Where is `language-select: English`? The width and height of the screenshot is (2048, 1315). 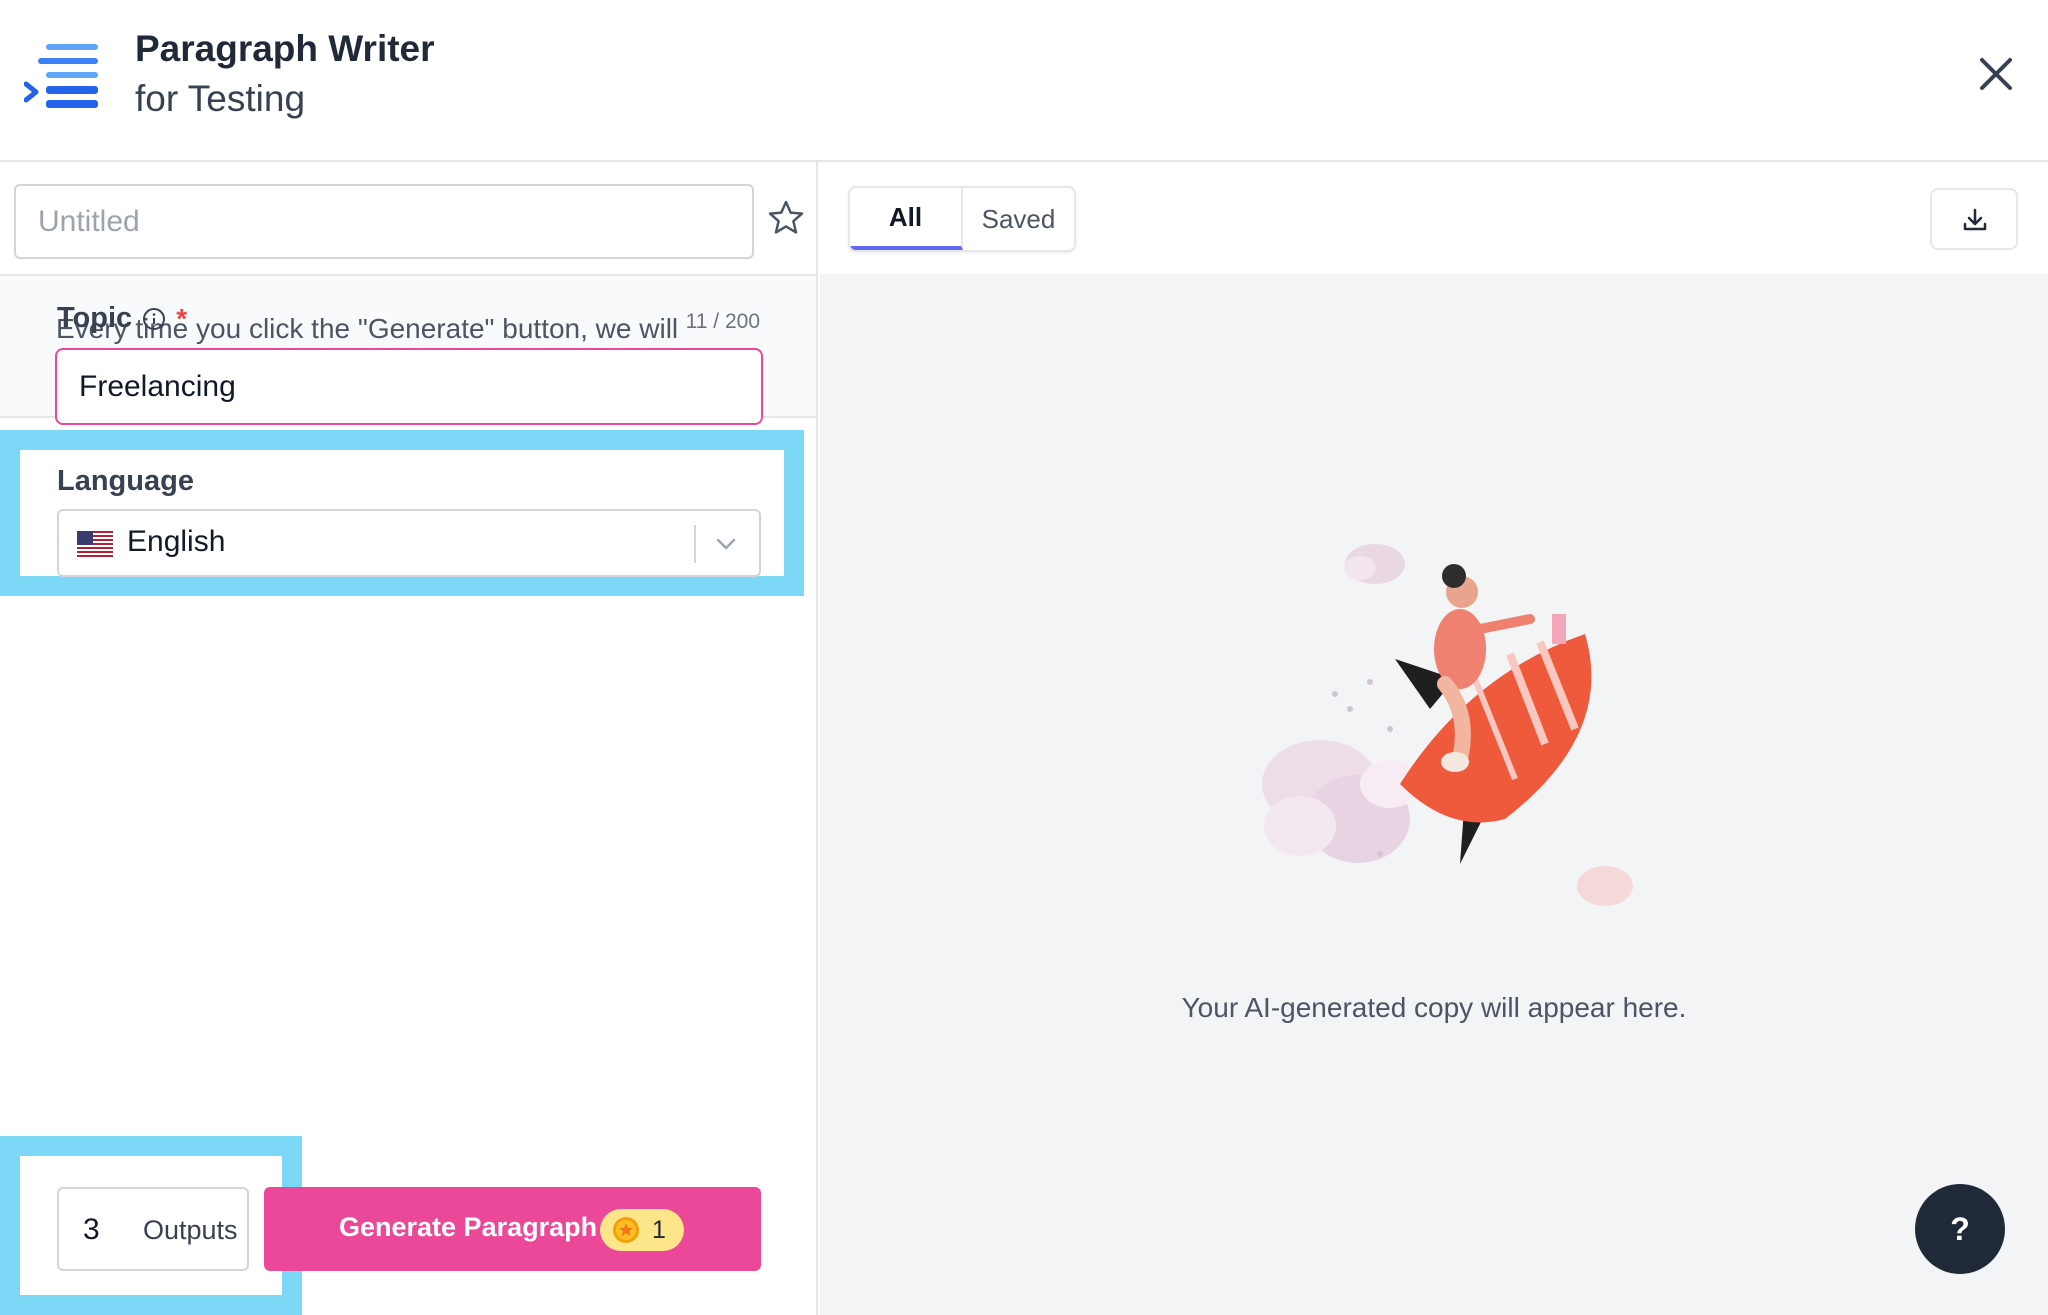 language-select: English is located at coordinates (409, 543).